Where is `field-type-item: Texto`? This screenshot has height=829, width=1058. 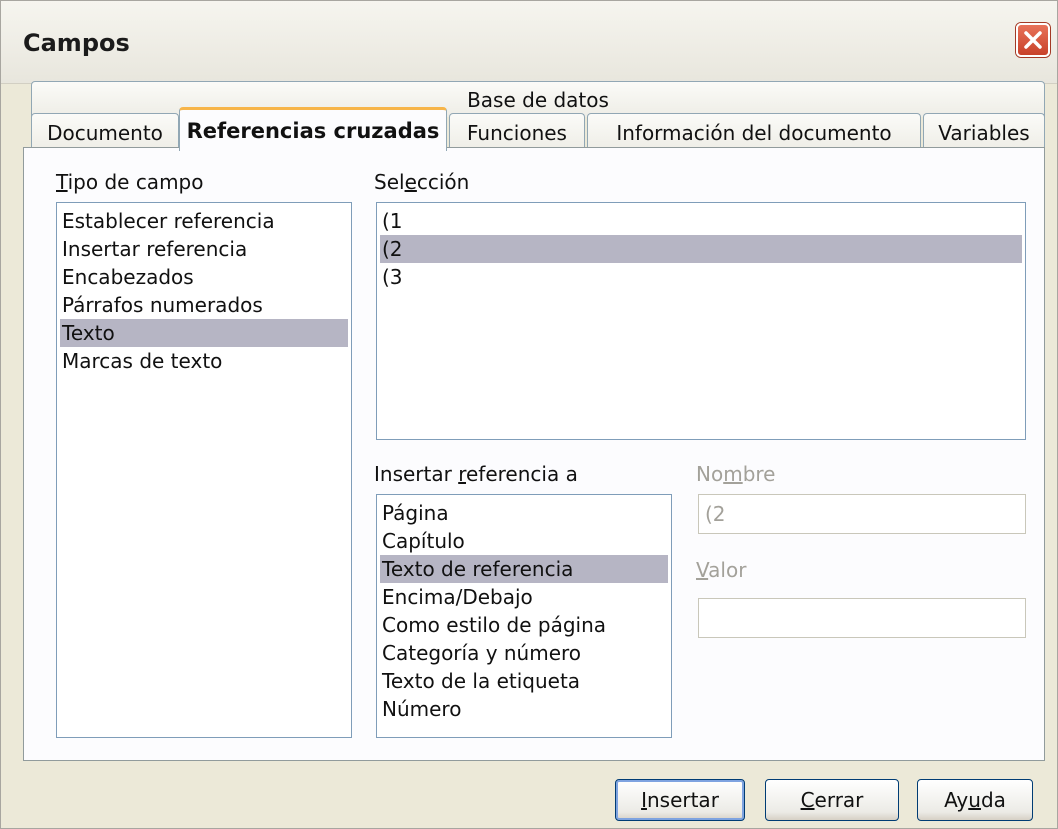
field-type-item: Texto is located at coordinates (204, 333).